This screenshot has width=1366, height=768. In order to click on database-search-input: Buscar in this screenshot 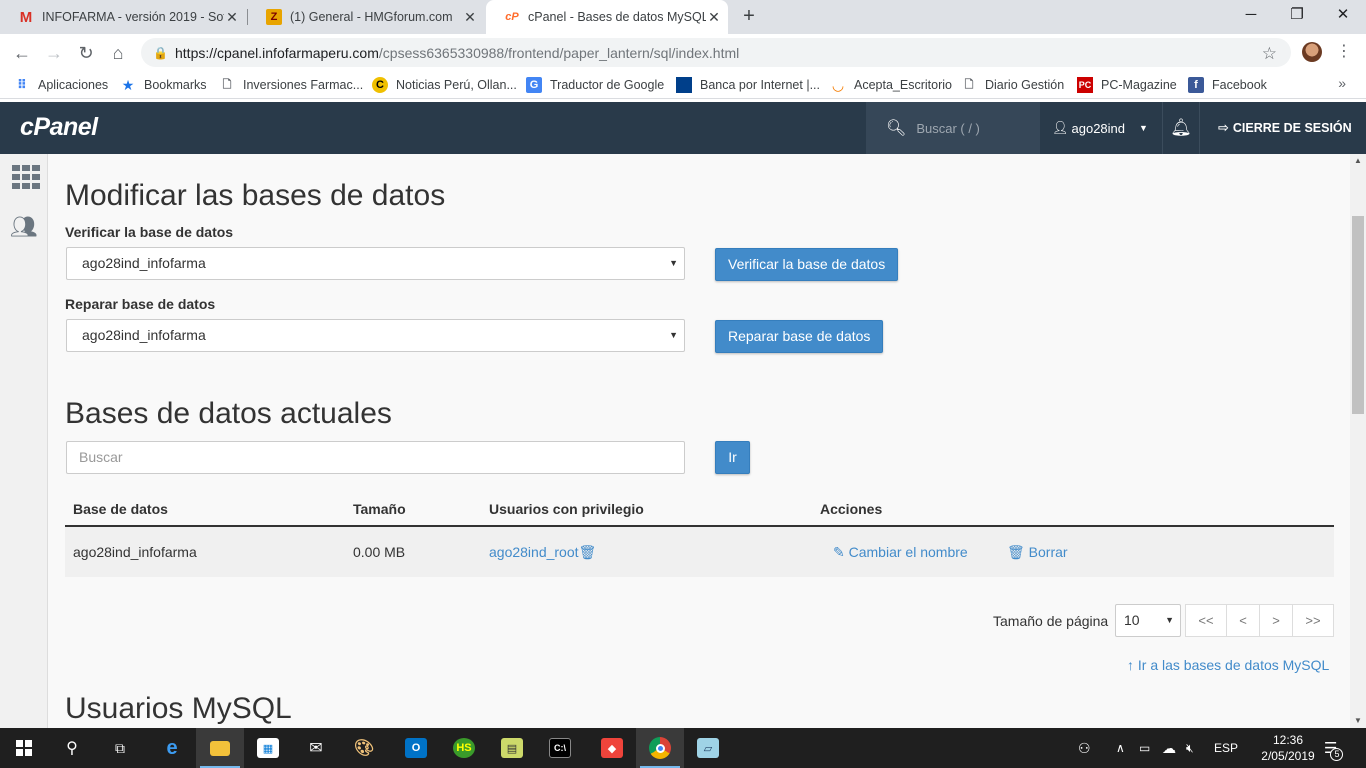, I will do `click(375, 457)`.